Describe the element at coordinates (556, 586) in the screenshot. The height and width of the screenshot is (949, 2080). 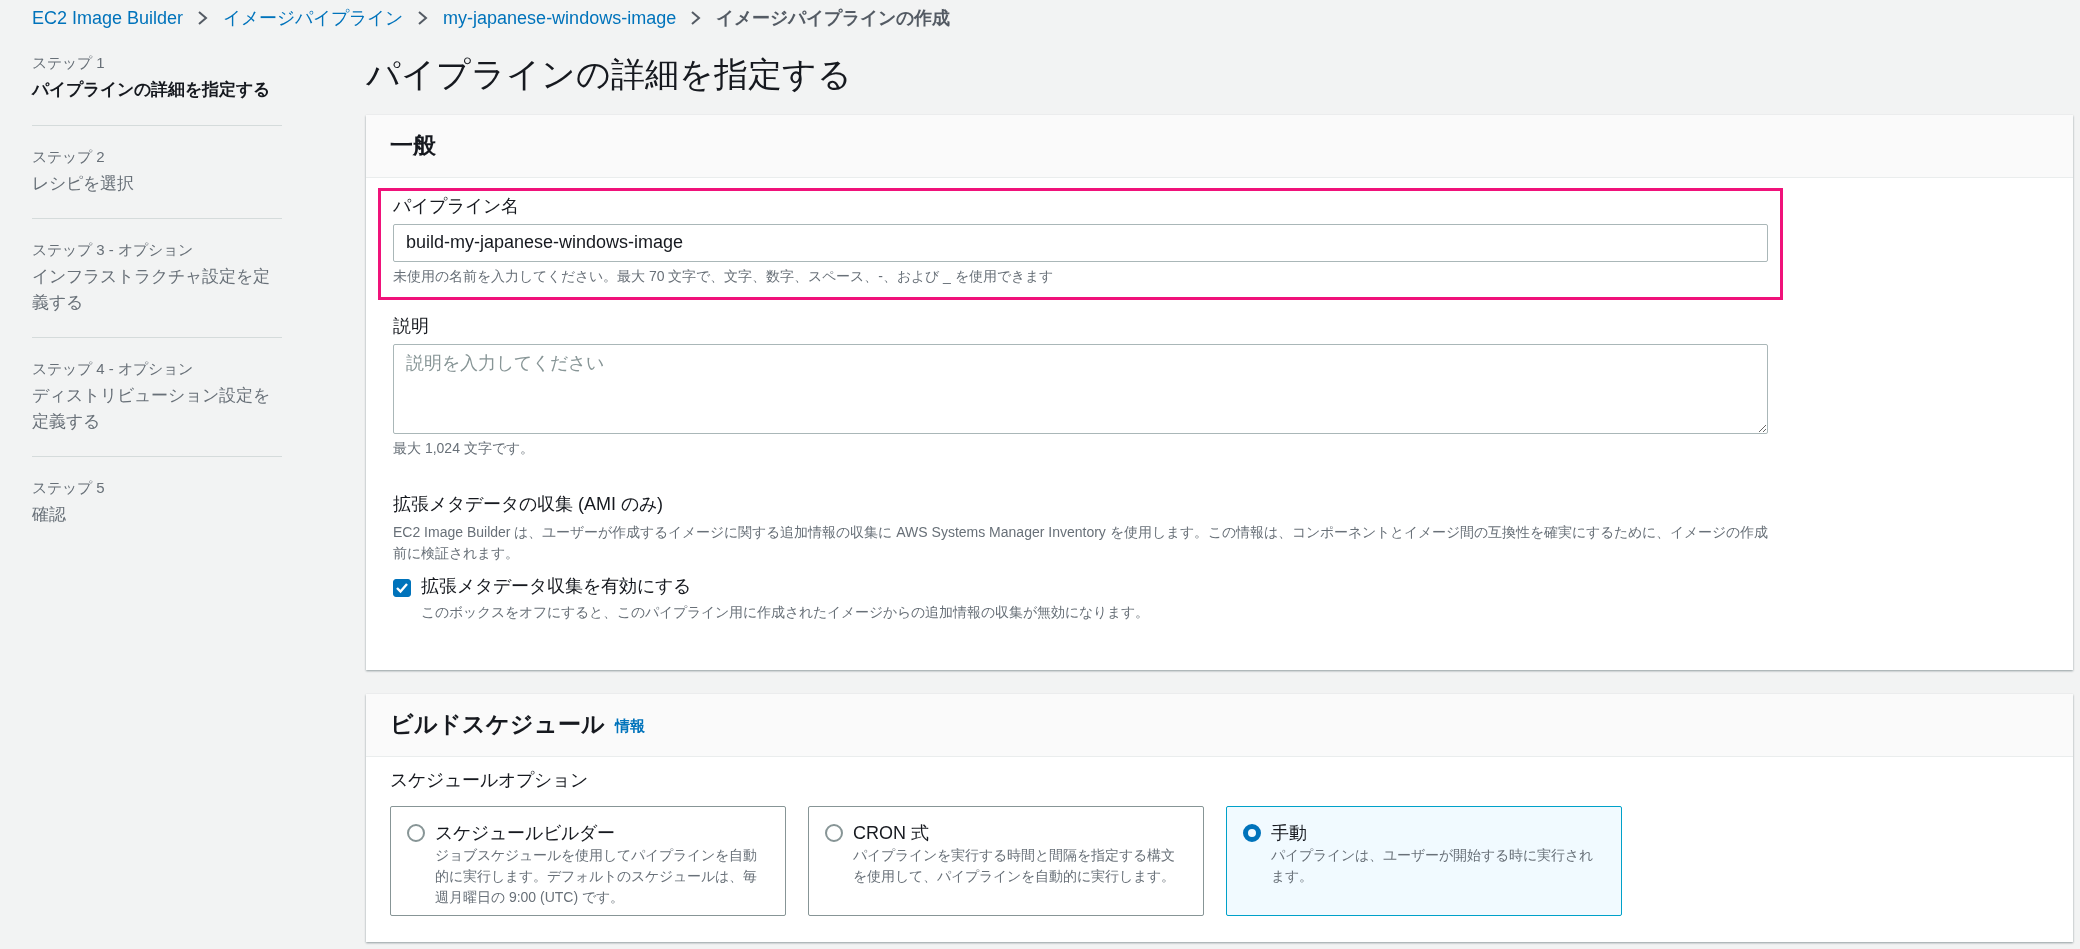
I see `checkbox-label: 拡張メタデータ収集を有効にする` at that location.